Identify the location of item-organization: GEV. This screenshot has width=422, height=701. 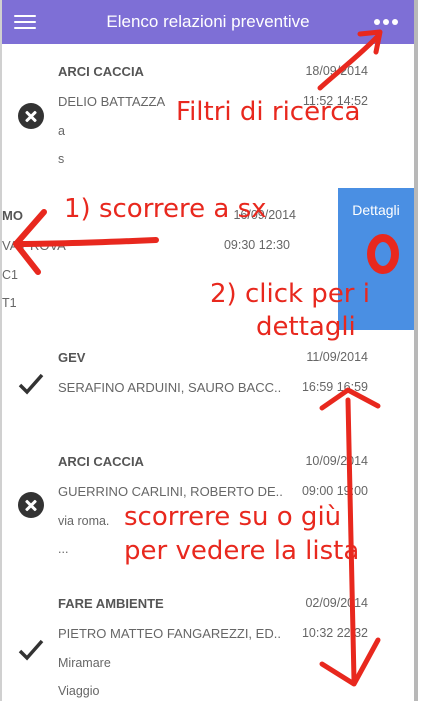
(72, 357).